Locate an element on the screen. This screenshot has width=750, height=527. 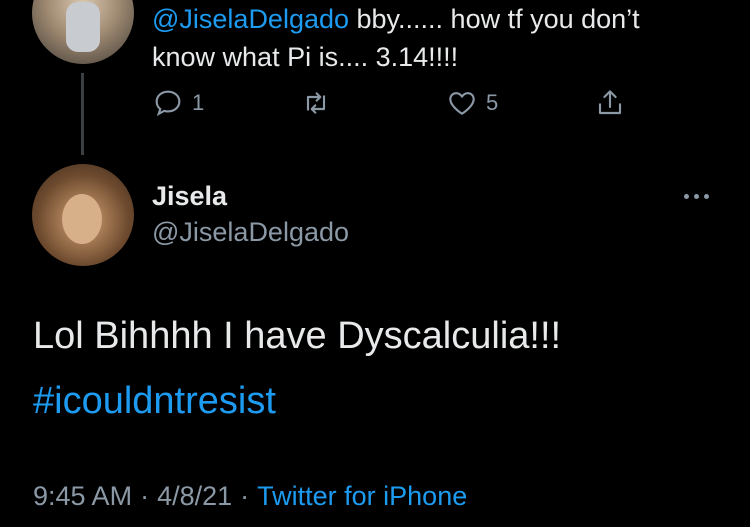
tweet-time: 9:45 AM is located at coordinates (82, 496).